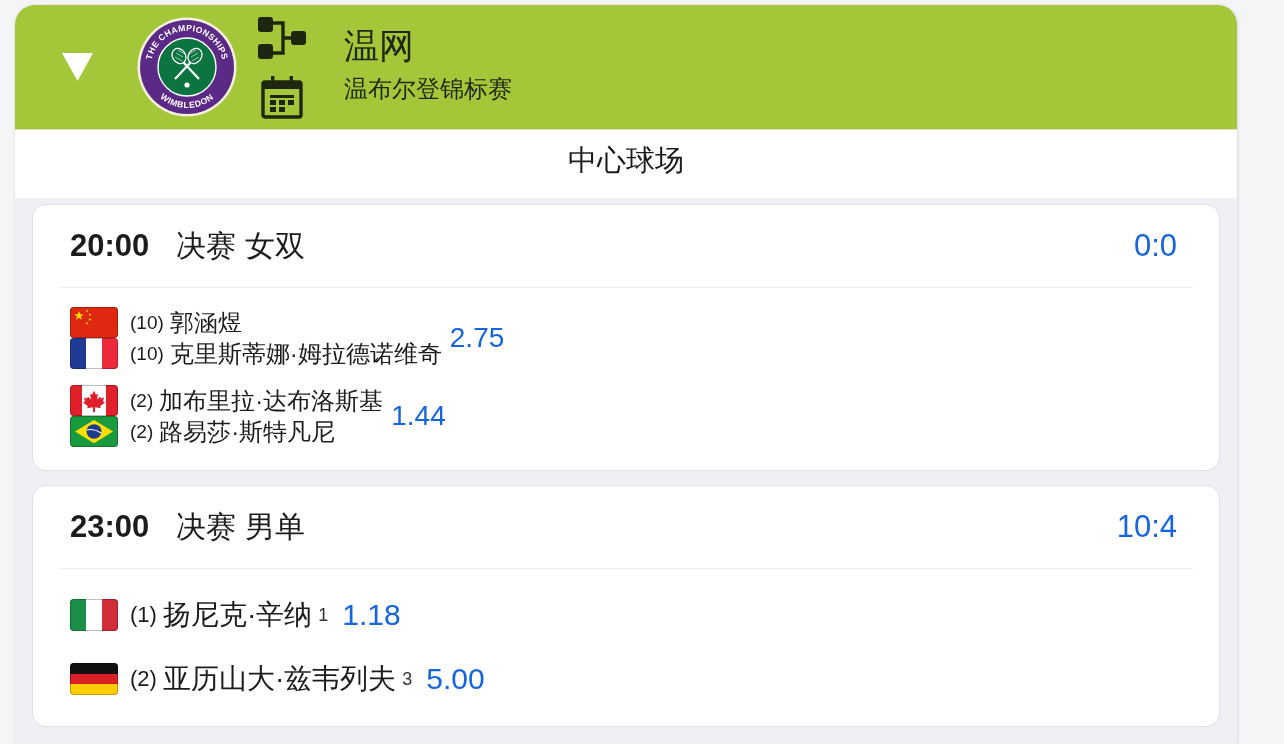 The height and width of the screenshot is (744, 1284). What do you see at coordinates (407, 679) in the screenshot?
I see `sets-won: 3` at bounding box center [407, 679].